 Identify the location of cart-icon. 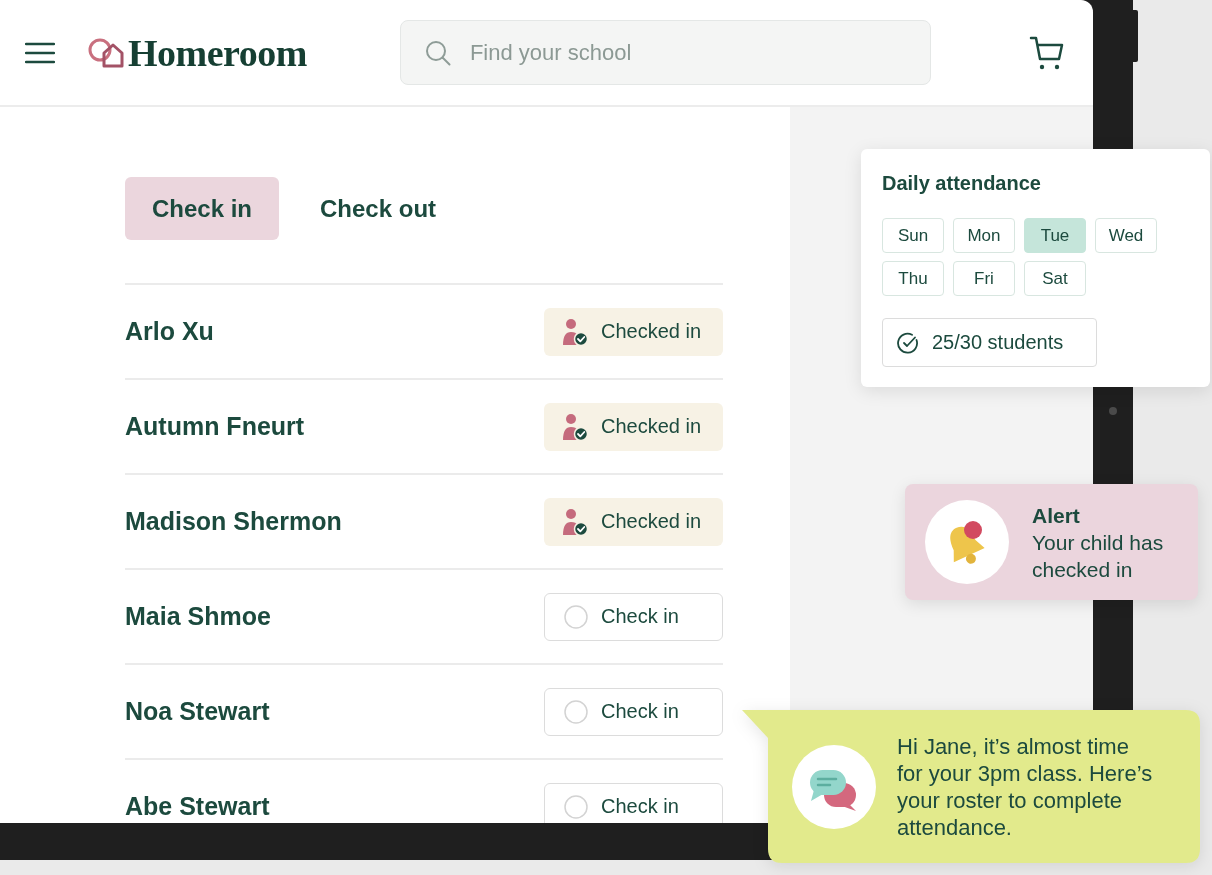
(1047, 52).